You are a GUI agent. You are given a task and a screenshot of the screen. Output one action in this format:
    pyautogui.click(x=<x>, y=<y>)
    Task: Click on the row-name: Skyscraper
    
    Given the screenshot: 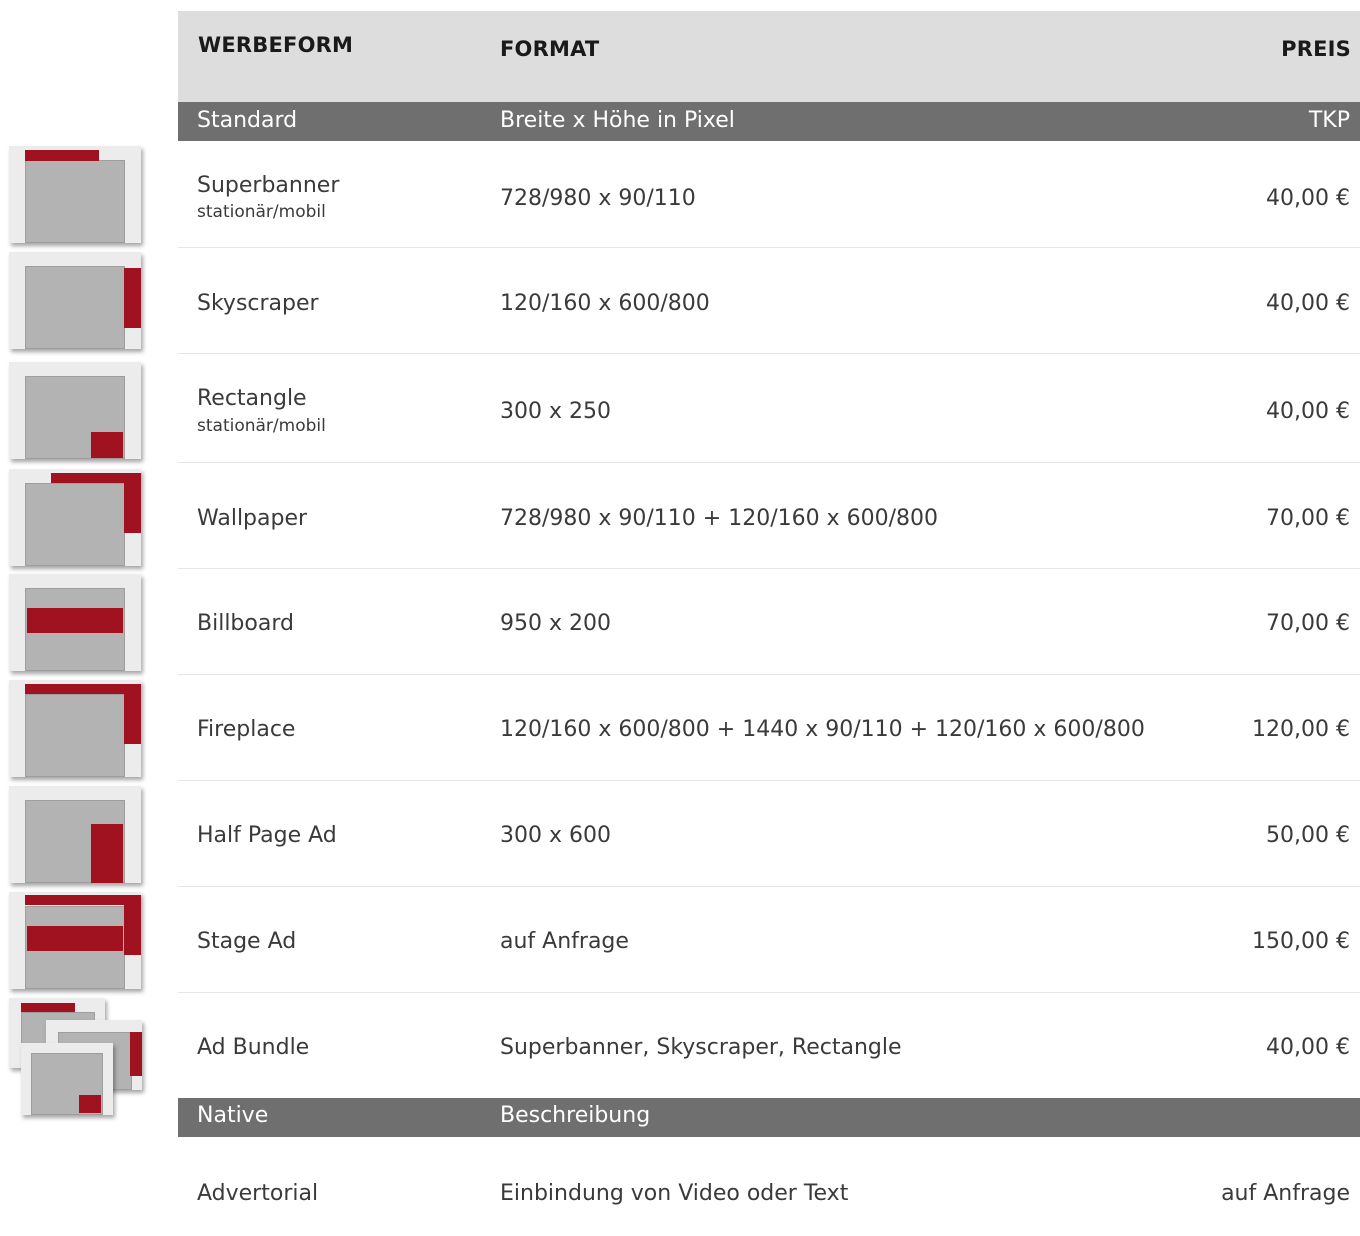 What is the action you would take?
    pyautogui.click(x=258, y=303)
    